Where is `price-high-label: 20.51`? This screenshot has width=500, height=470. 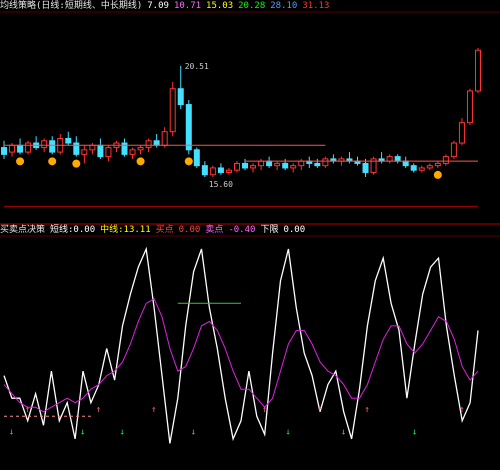
price-high-label: 20.51 is located at coordinates (197, 66).